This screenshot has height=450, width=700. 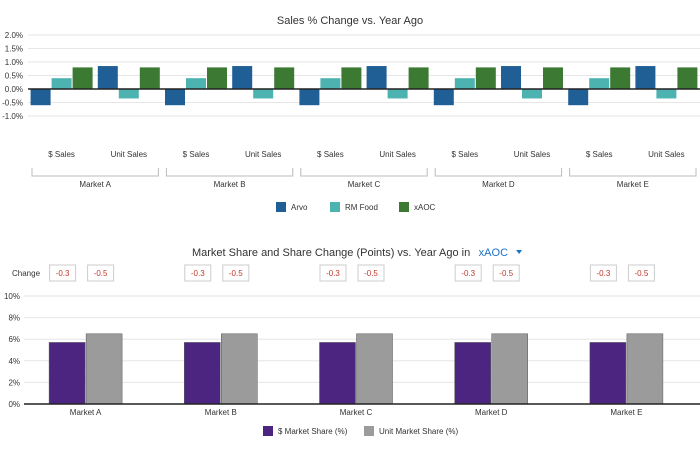 What do you see at coordinates (14, 35) in the screenshot?
I see `chart1-y-tick: 2.0%` at bounding box center [14, 35].